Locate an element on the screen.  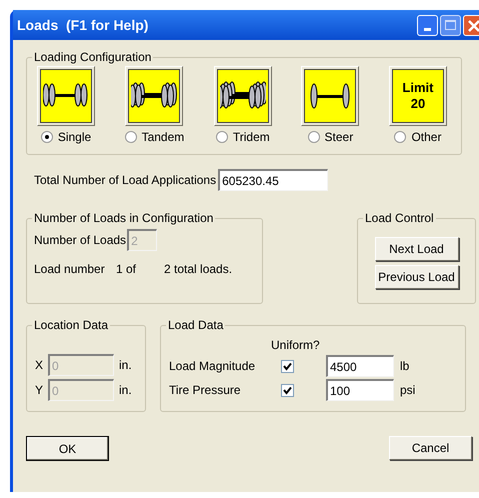
load-number-current: 1 of is located at coordinates (127, 269).